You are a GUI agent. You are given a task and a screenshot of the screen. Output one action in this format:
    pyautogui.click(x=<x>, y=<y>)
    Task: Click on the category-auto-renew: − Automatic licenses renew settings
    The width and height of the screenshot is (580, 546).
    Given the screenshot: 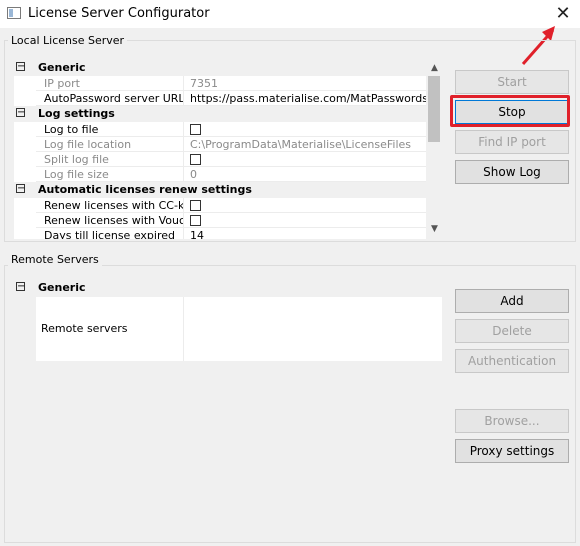 What is the action you would take?
    pyautogui.click(x=220, y=190)
    